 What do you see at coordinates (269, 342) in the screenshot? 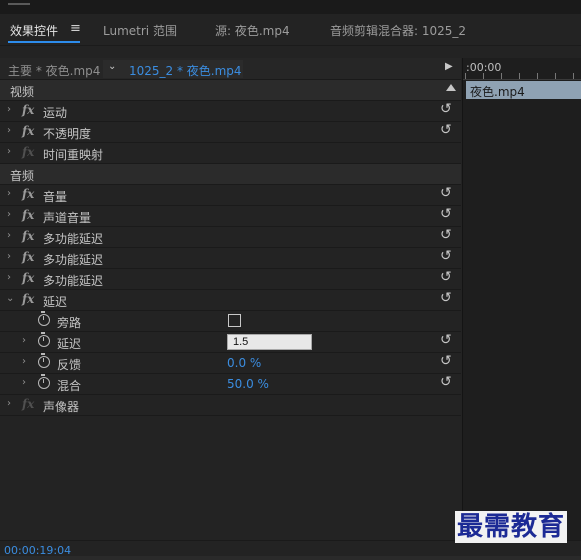
I see `delay-value-input: 1.5` at bounding box center [269, 342].